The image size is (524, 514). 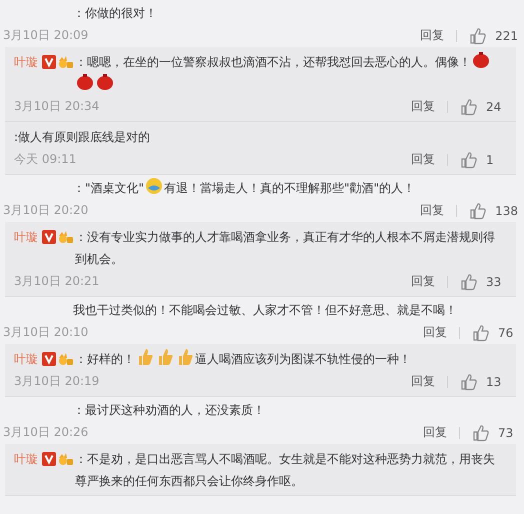 What do you see at coordinates (506, 211) in the screenshot?
I see `like-count: 138` at bounding box center [506, 211].